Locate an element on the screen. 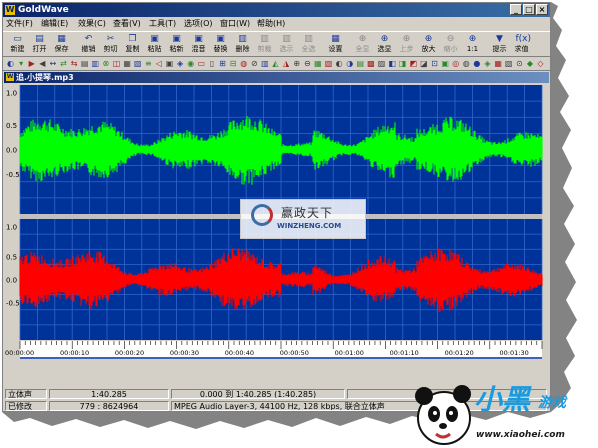 This screenshot has width=598, height=448. toolbar-label-18: 放大 is located at coordinates (428, 49).